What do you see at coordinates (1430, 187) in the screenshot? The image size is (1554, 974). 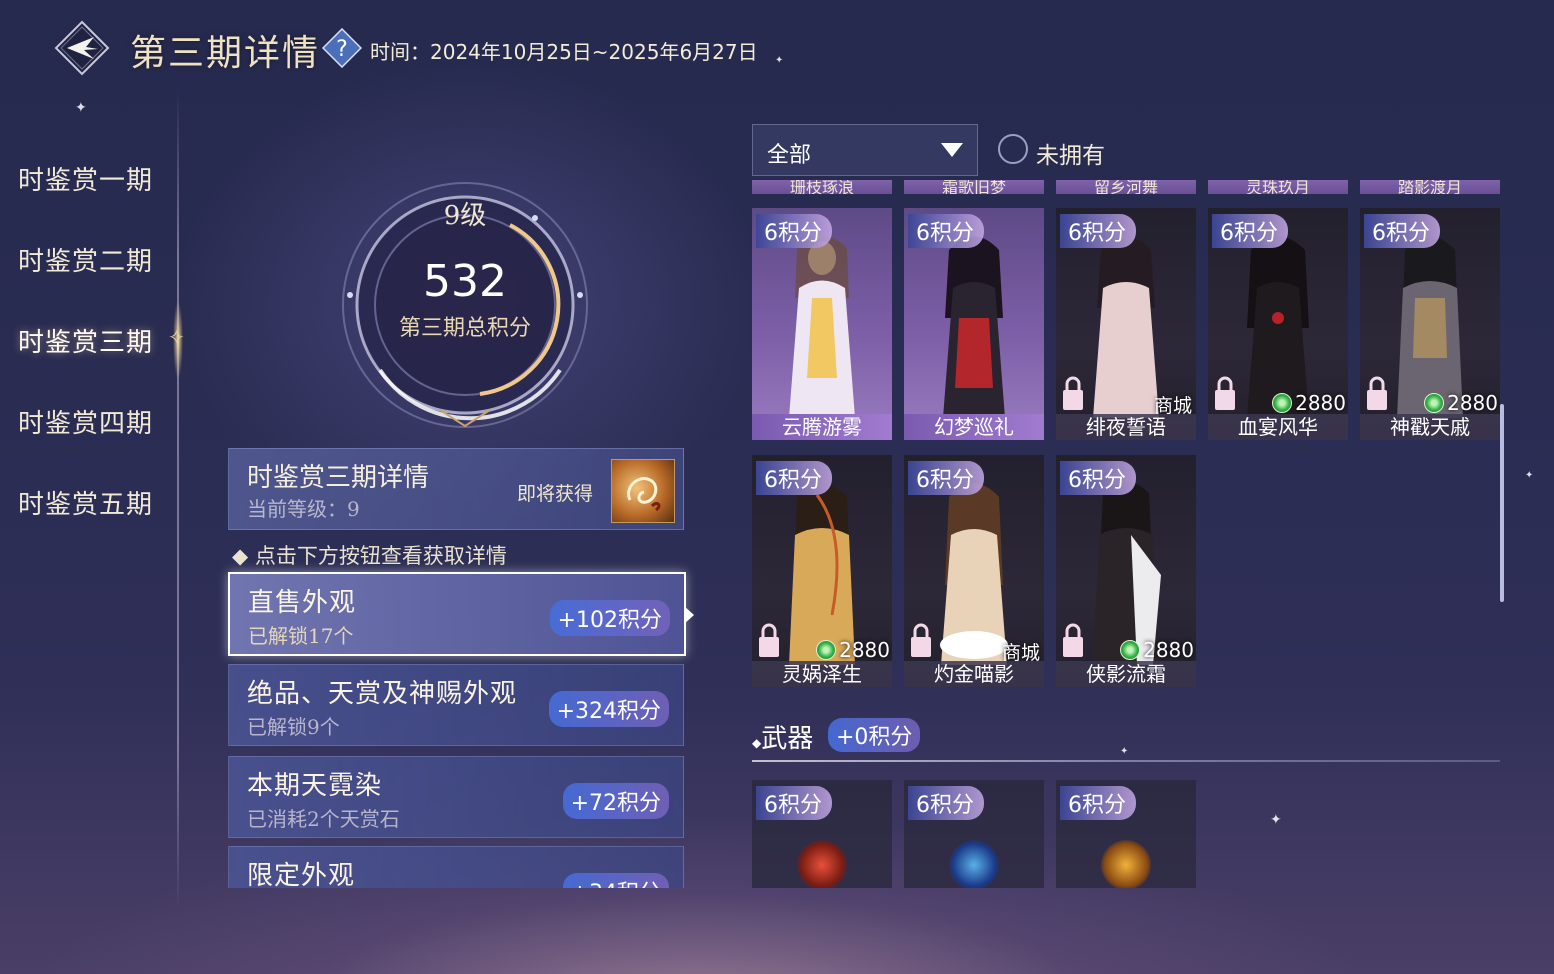 I see `outfit-card-partial: 踏影渡月` at bounding box center [1430, 187].